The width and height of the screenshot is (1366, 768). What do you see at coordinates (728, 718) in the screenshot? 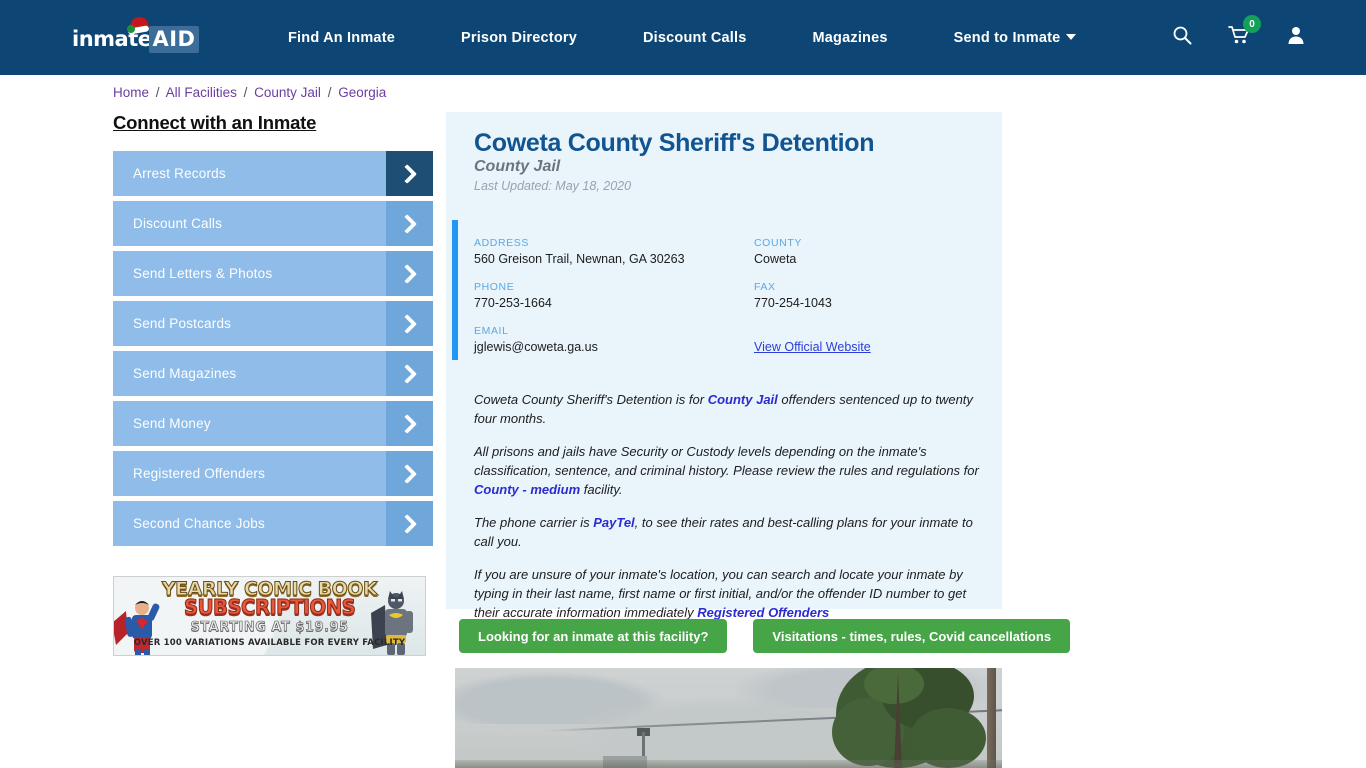
I see `facility-photo` at bounding box center [728, 718].